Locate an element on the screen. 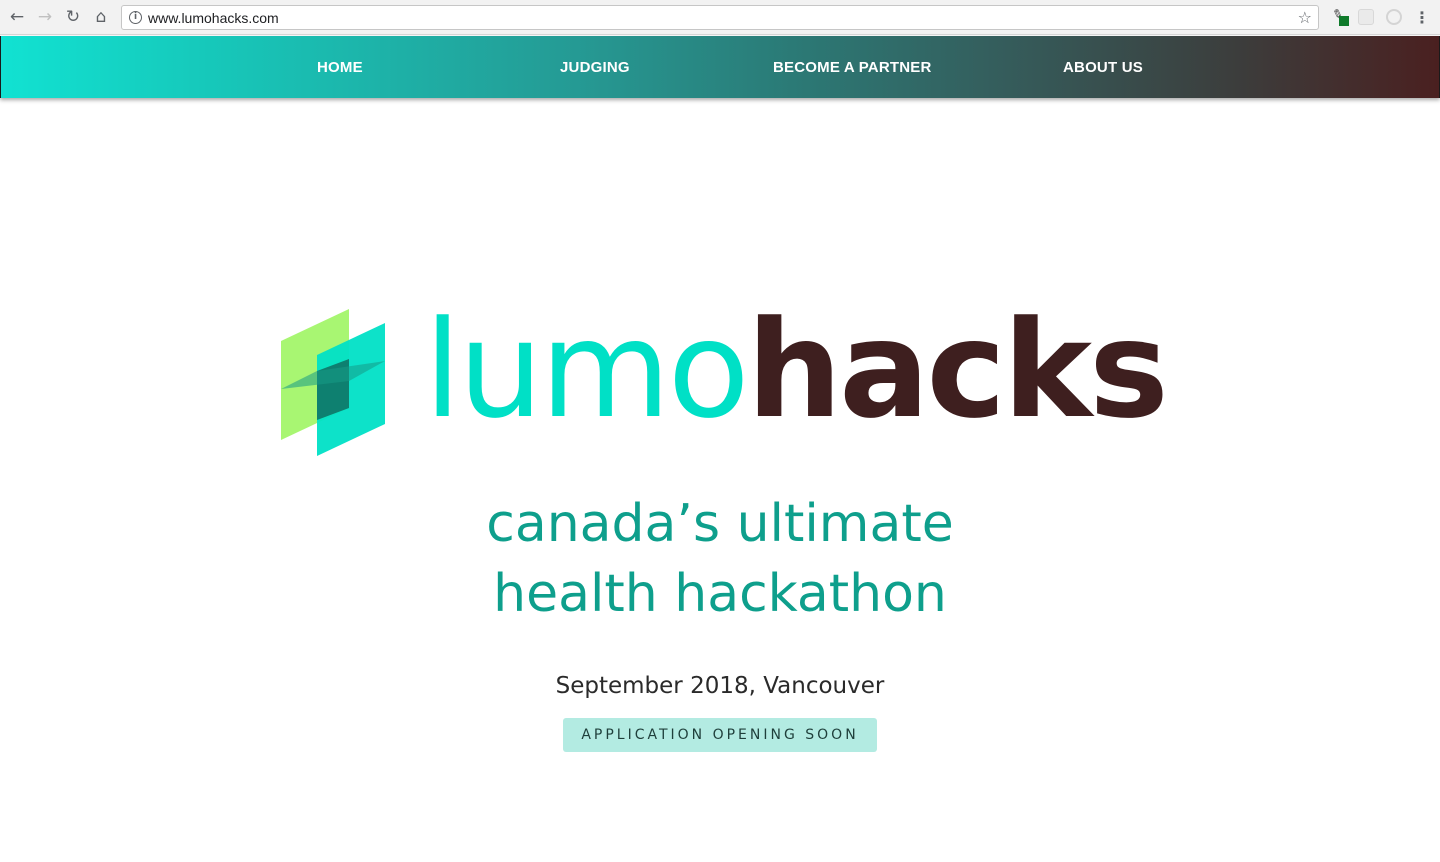  extension-pen-icon: ✎ is located at coordinates (1339, 16).